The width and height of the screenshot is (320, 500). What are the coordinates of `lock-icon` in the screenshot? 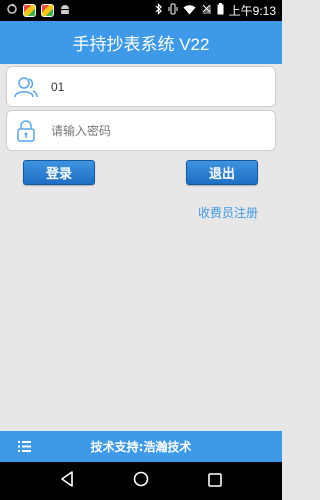 It's located at (26, 131).